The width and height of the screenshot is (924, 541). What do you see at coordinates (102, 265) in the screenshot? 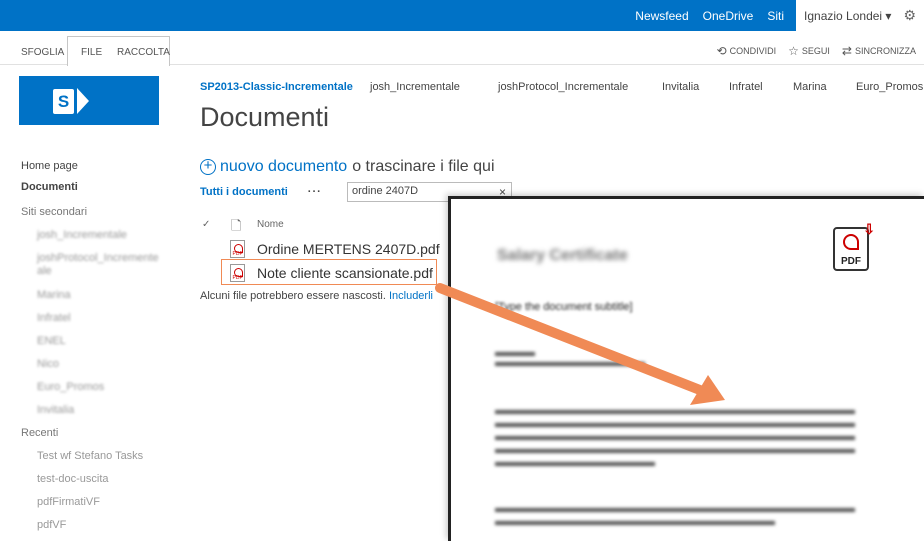
I see `leftnav-subsite: joshProtocol_Incremente ale` at bounding box center [102, 265].